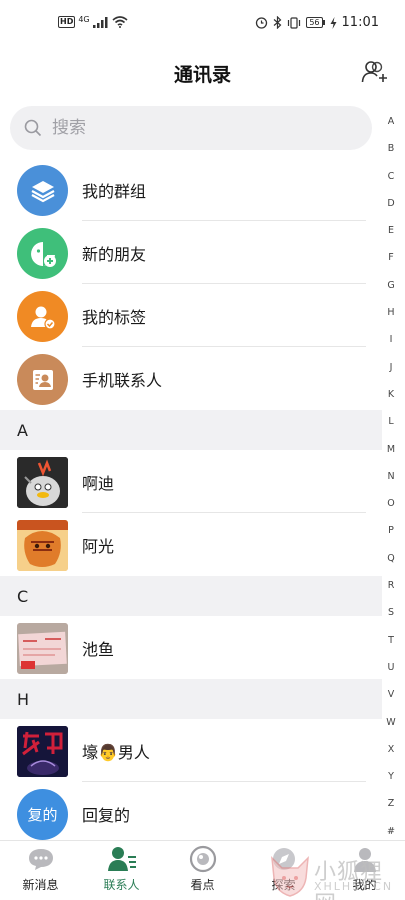 The width and height of the screenshot is (405, 900). What do you see at coordinates (67, 22) in the screenshot?
I see `hd-badge: HD` at bounding box center [67, 22].